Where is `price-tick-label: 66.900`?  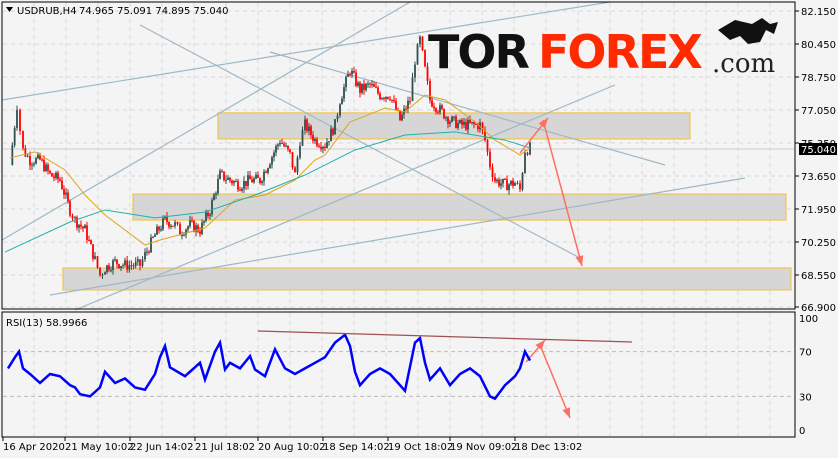 price-tick-label: 66.900 is located at coordinates (818, 308).